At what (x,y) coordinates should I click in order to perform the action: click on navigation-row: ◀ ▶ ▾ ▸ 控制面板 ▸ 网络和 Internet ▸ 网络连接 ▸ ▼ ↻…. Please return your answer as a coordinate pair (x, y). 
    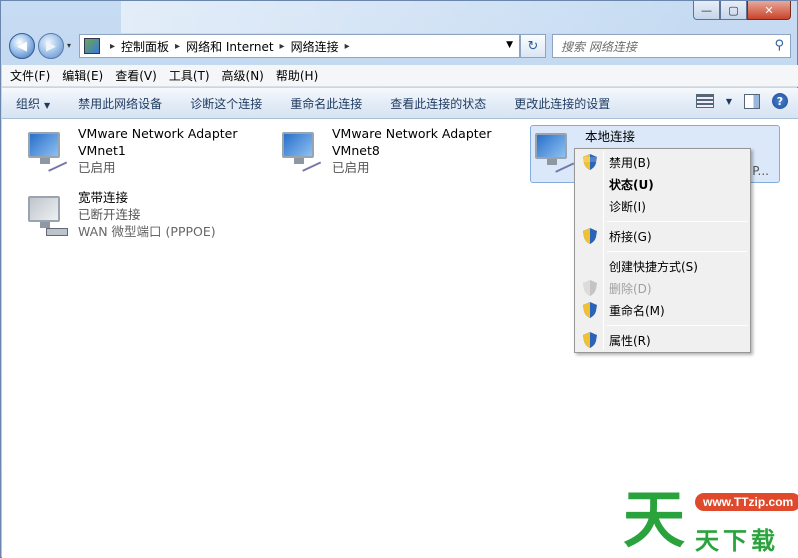
    Looking at the image, I should click on (400, 46).